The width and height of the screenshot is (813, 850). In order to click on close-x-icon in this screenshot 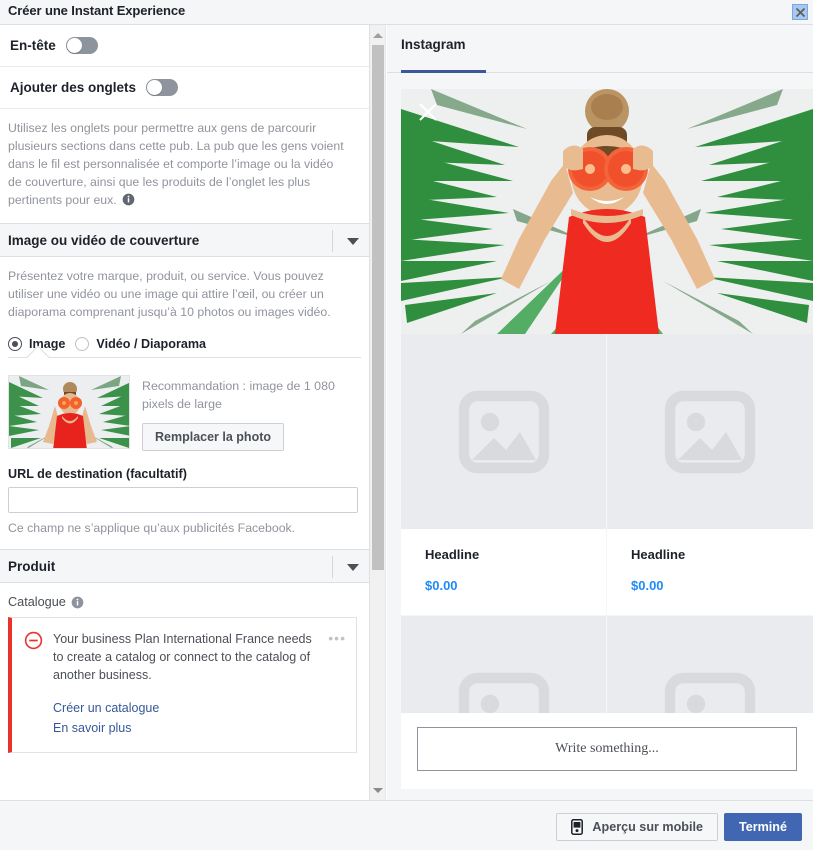, I will do `click(428, 112)`.